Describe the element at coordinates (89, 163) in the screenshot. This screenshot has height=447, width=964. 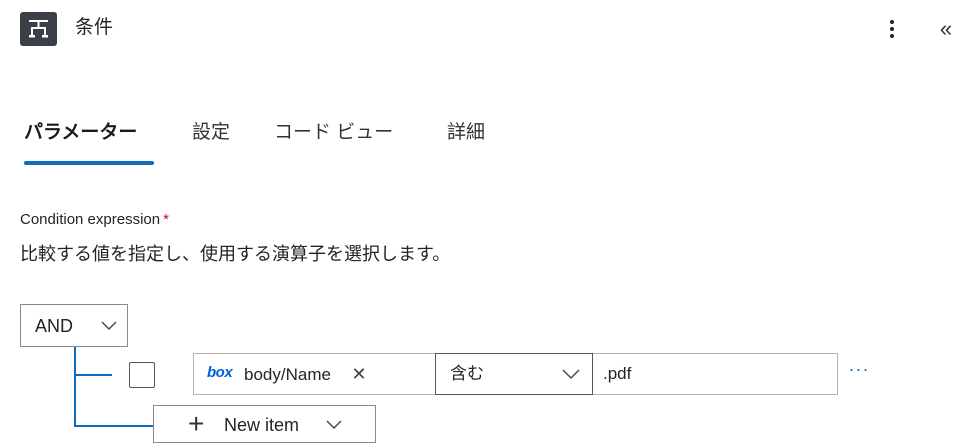
I see `active-tab-indicator` at that location.